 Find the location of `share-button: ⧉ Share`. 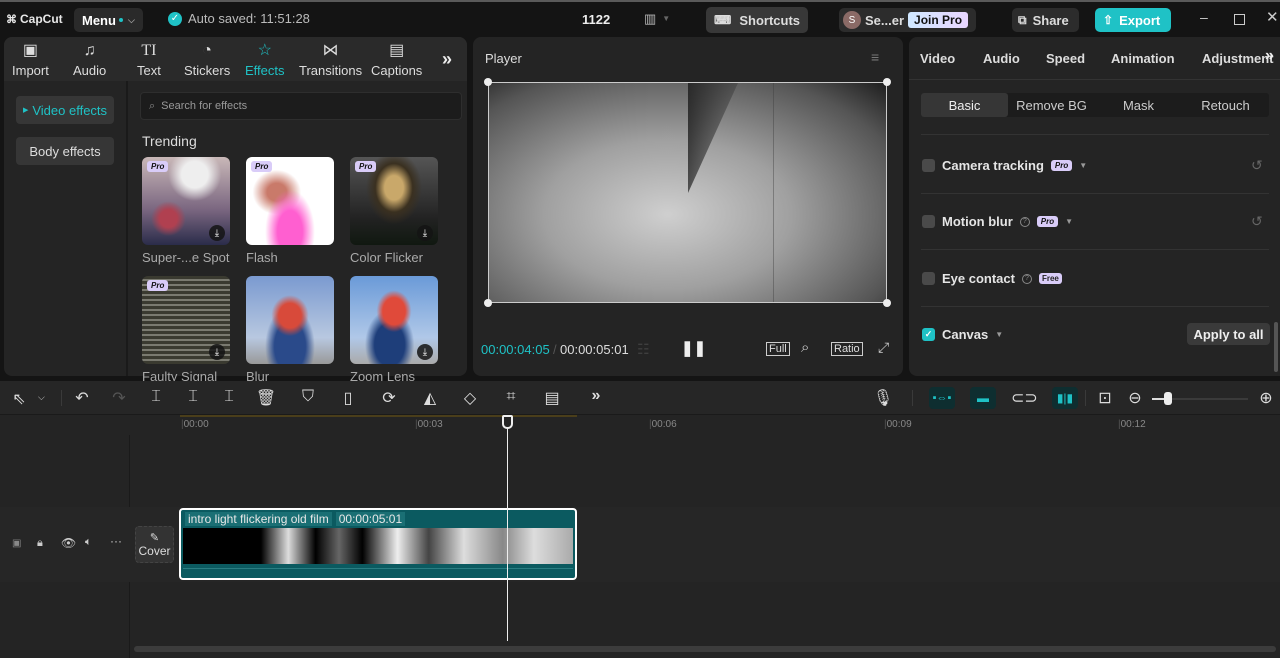

share-button: ⧉ Share is located at coordinates (1045, 20).